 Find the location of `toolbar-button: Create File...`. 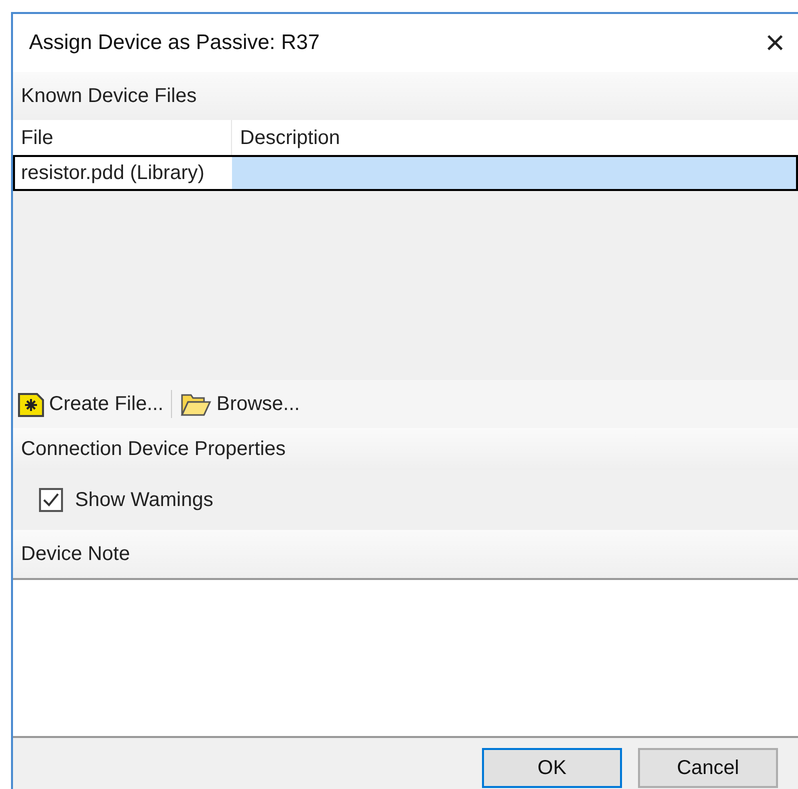

toolbar-button: Create File... is located at coordinates (90, 404).